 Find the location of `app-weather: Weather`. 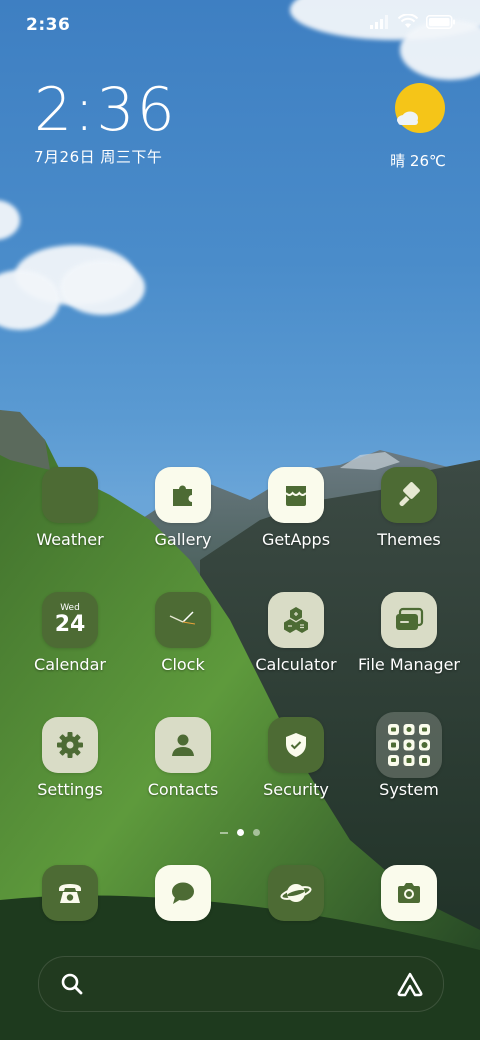

app-weather: Weather is located at coordinates (70, 508).